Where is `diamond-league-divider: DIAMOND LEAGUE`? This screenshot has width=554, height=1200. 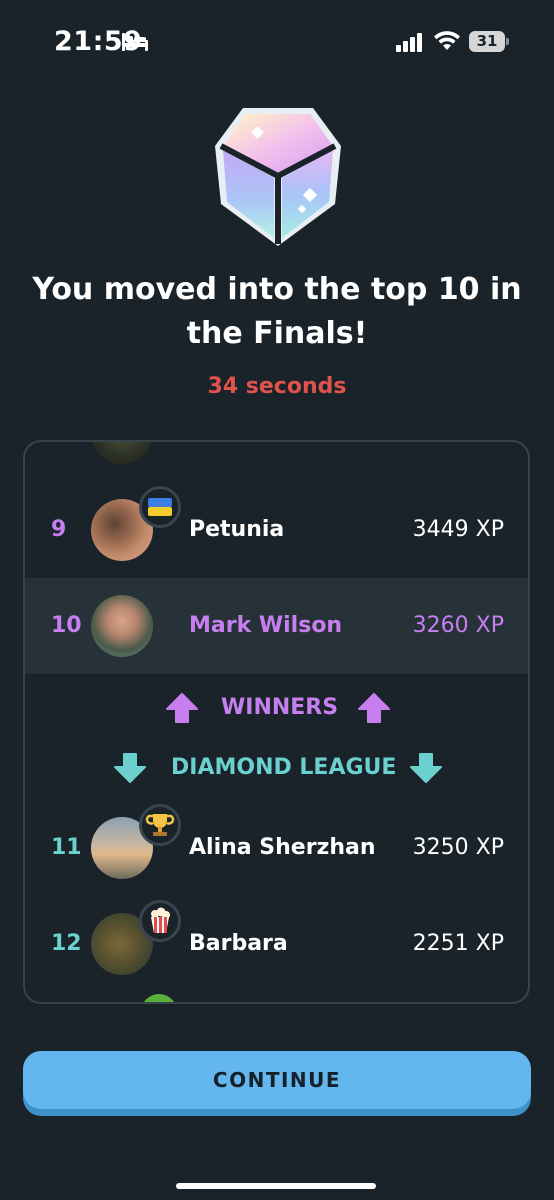 diamond-league-divider: DIAMOND LEAGUE is located at coordinates (276, 768).